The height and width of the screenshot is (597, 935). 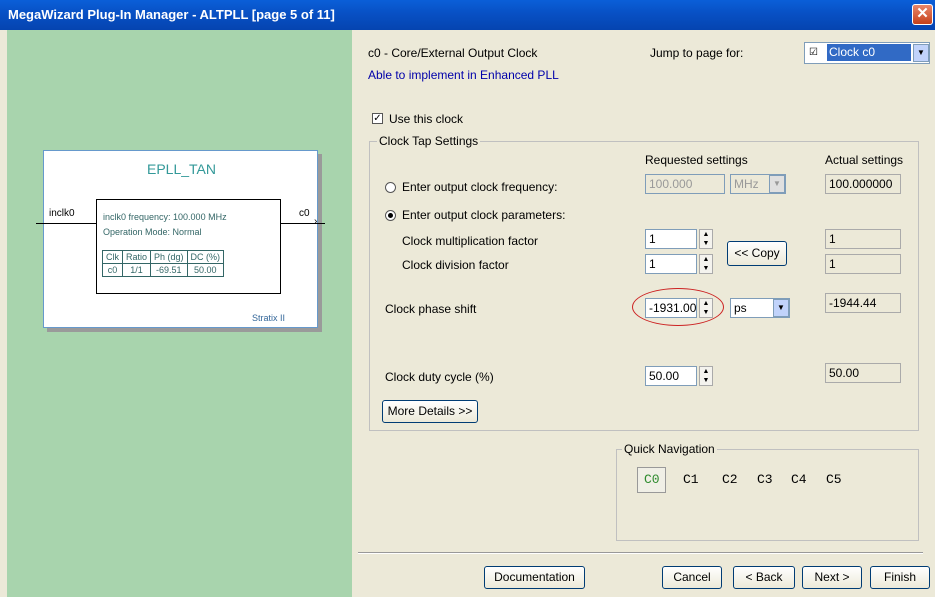 What do you see at coordinates (169, 257) in the screenshot?
I see `table-header: Ph (dg)` at bounding box center [169, 257].